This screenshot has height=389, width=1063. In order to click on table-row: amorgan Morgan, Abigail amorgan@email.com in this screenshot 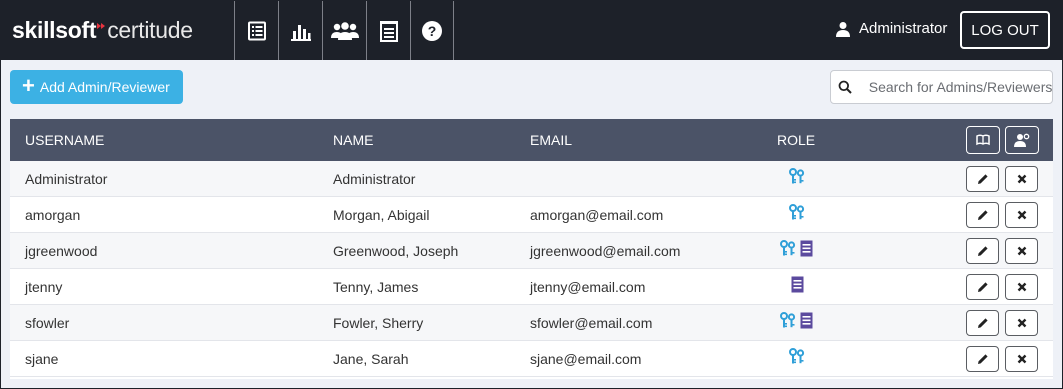, I will do `click(531, 215)`.